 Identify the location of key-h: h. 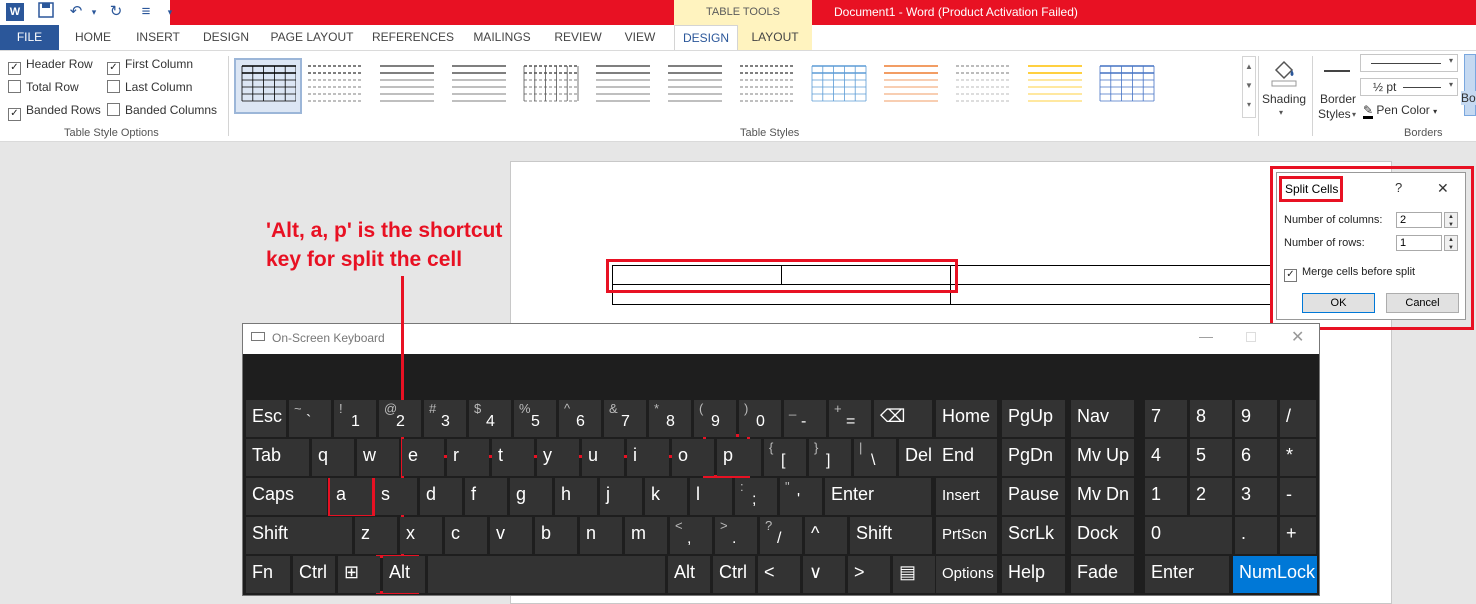
(576, 496).